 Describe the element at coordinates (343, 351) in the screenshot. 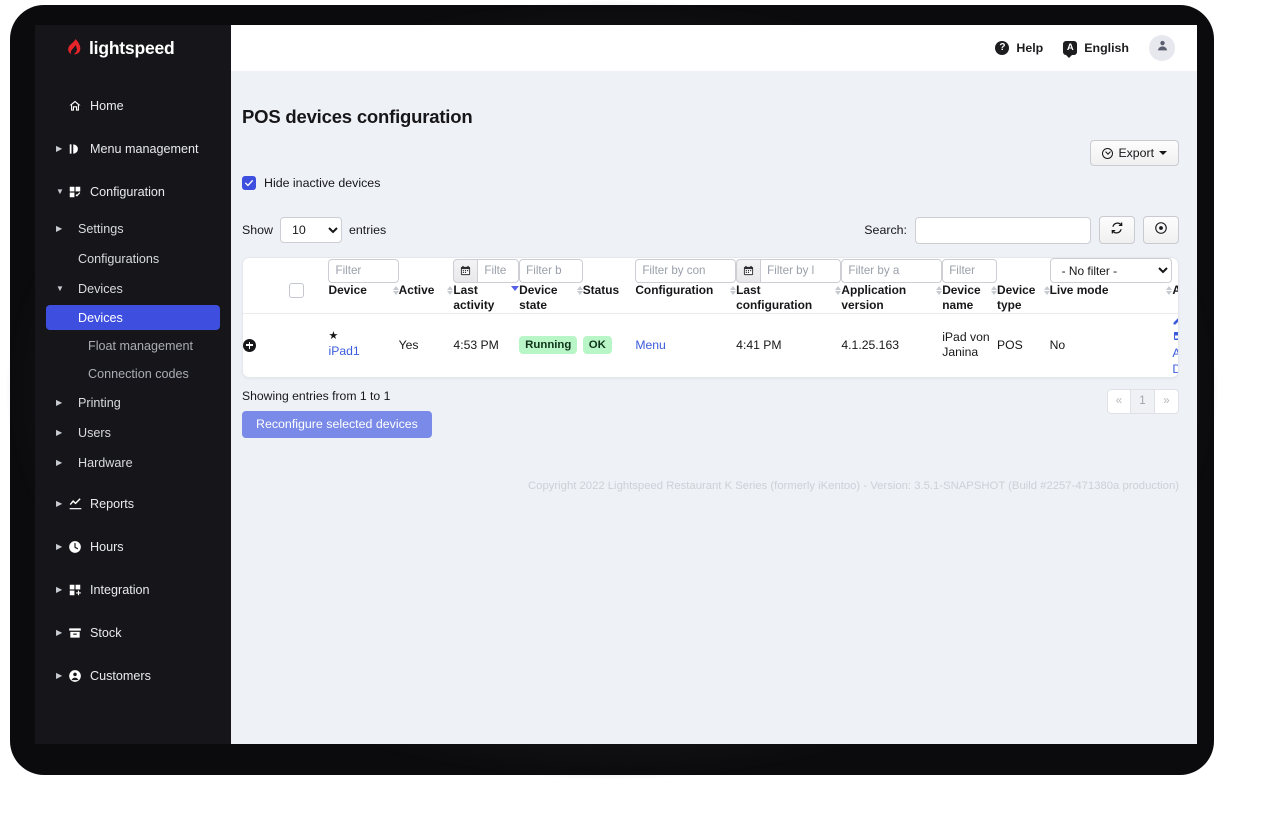

I see `device-link: iPad1` at that location.